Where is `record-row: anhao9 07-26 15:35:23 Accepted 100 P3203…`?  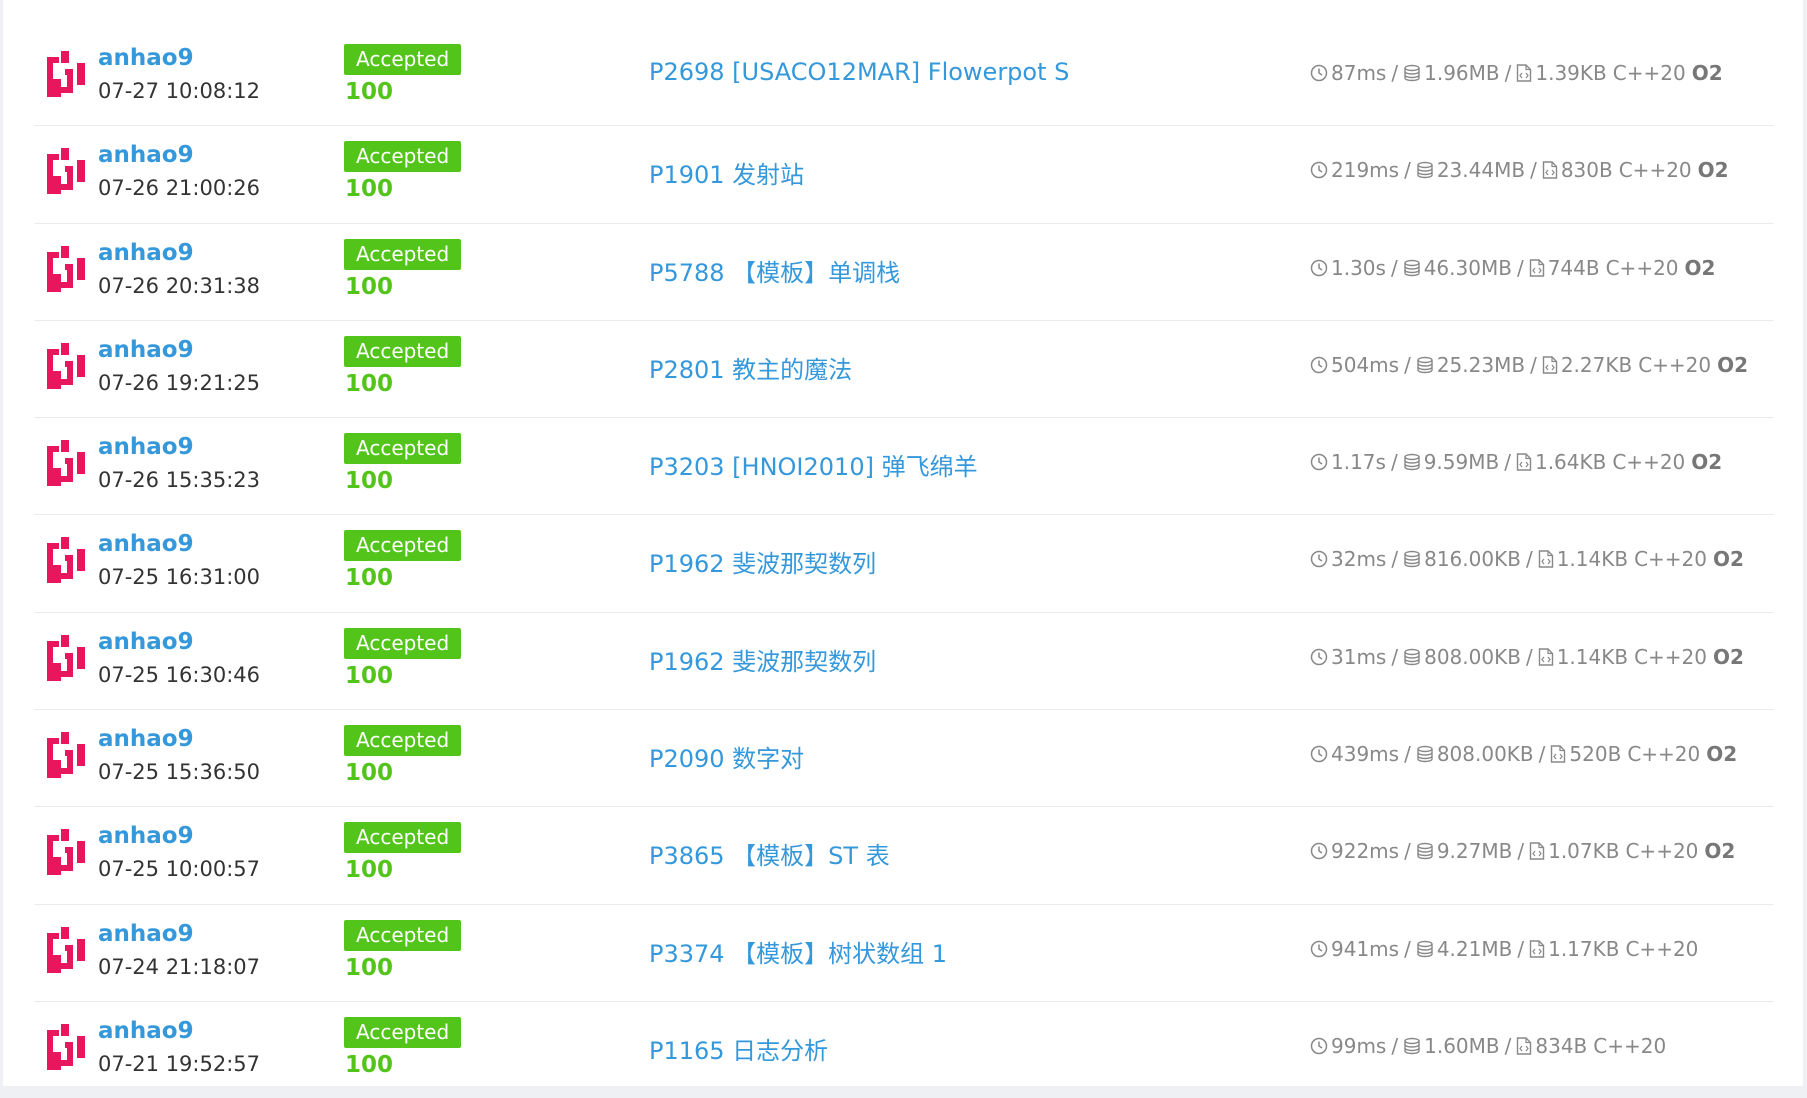 record-row: anhao9 07-26 15:35:23 Accepted 100 P3203… is located at coordinates (904, 467).